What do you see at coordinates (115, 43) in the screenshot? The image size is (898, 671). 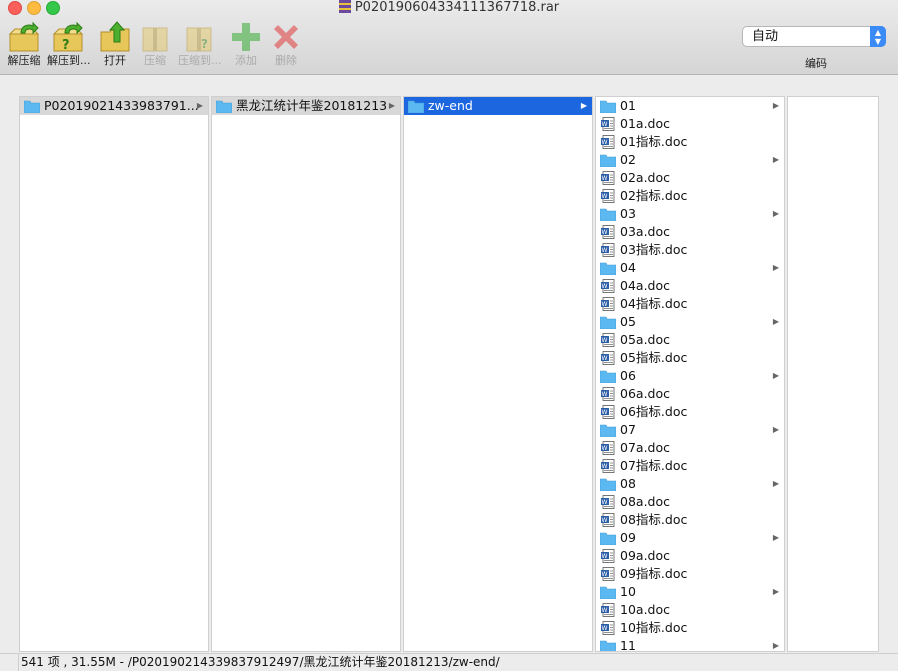 I see `open-button: 打开` at bounding box center [115, 43].